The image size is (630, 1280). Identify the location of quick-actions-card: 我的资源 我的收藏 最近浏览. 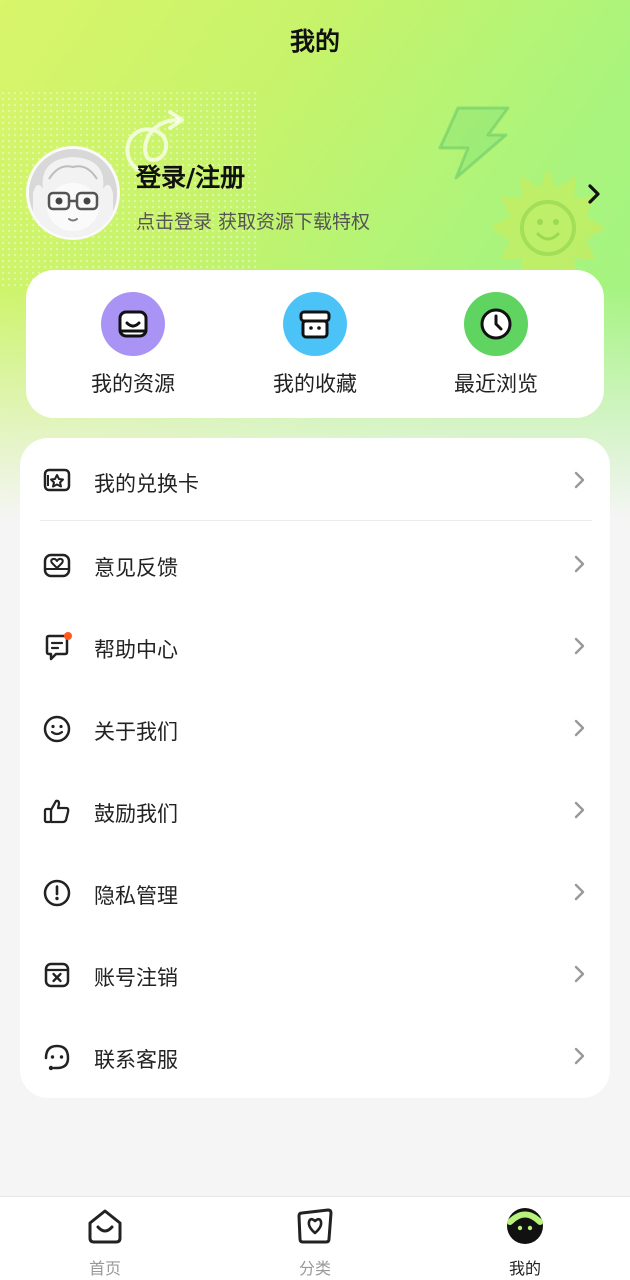
(315, 344).